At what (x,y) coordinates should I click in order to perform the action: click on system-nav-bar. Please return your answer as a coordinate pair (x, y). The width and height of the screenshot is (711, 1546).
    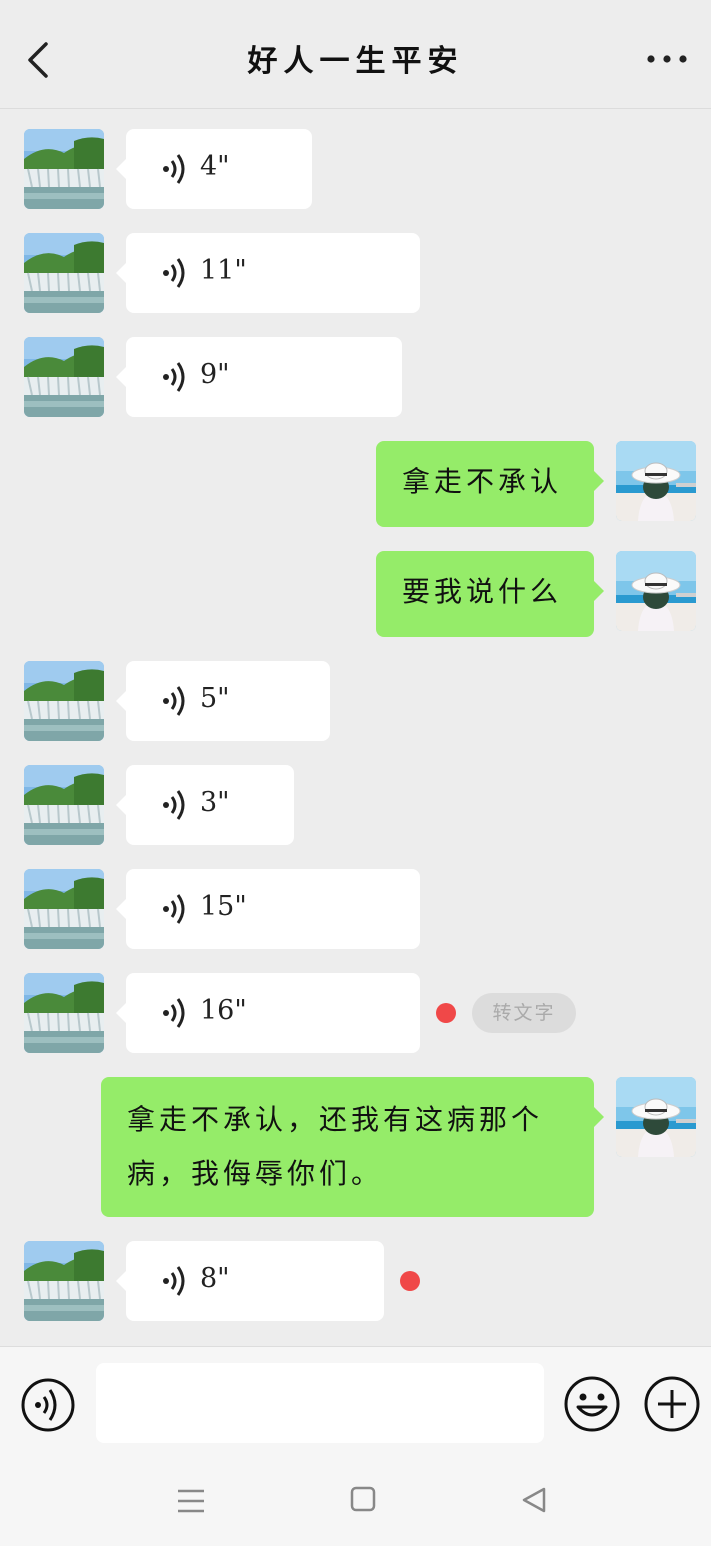
    Looking at the image, I should click on (355, 1501).